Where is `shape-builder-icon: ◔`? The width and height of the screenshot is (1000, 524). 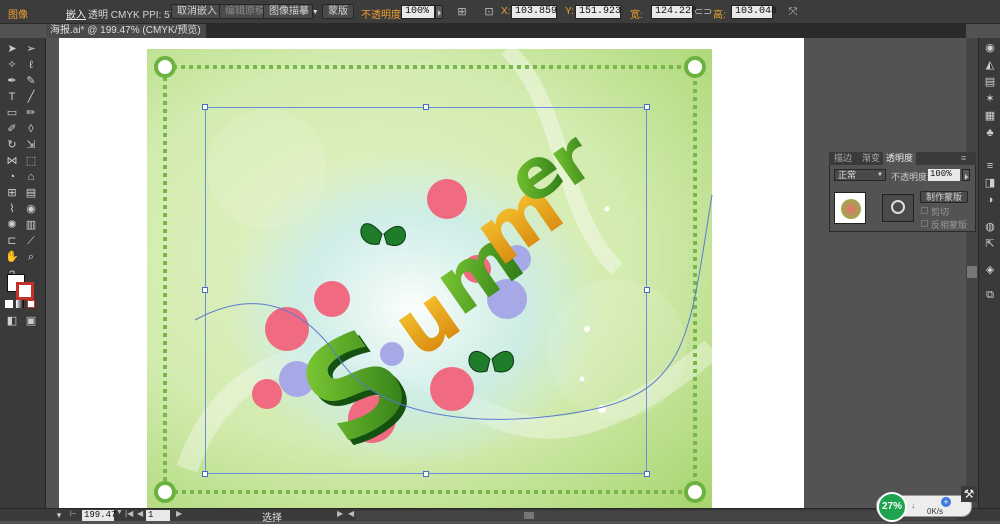 shape-builder-icon: ◔ is located at coordinates (12, 177).